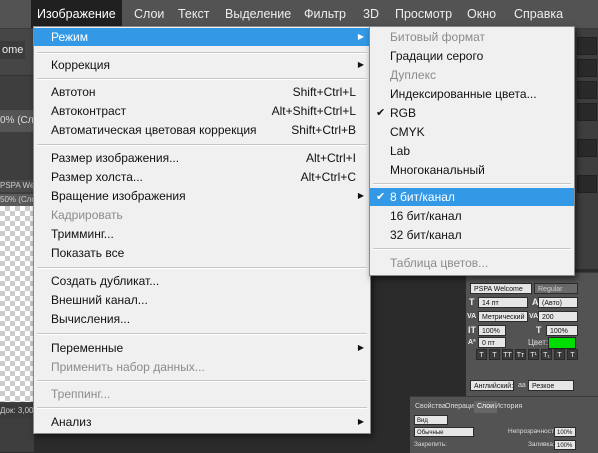  What do you see at coordinates (533, 354) in the screenshot?
I see `superscript-button: T¹` at bounding box center [533, 354].